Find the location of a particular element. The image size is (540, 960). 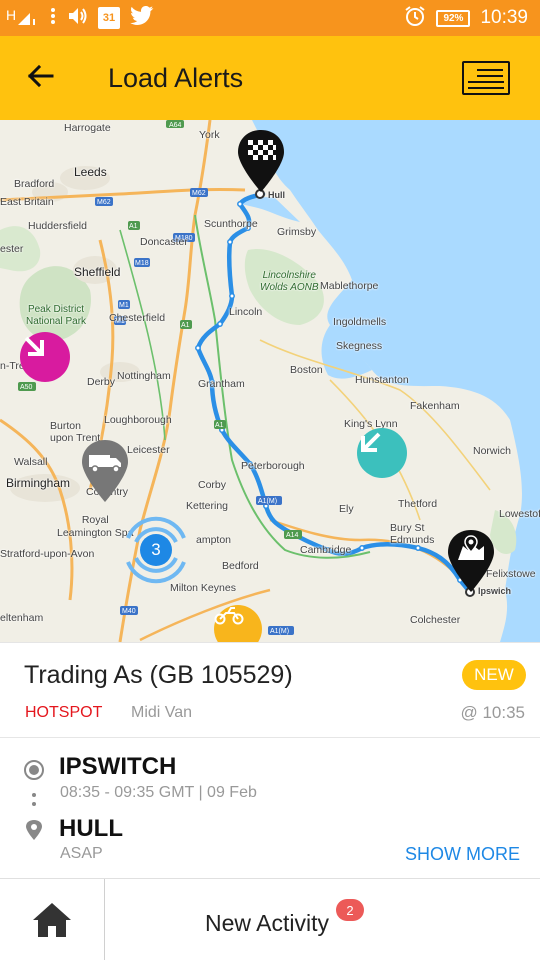

show-more-button: SHOW MORE is located at coordinates (462, 854).